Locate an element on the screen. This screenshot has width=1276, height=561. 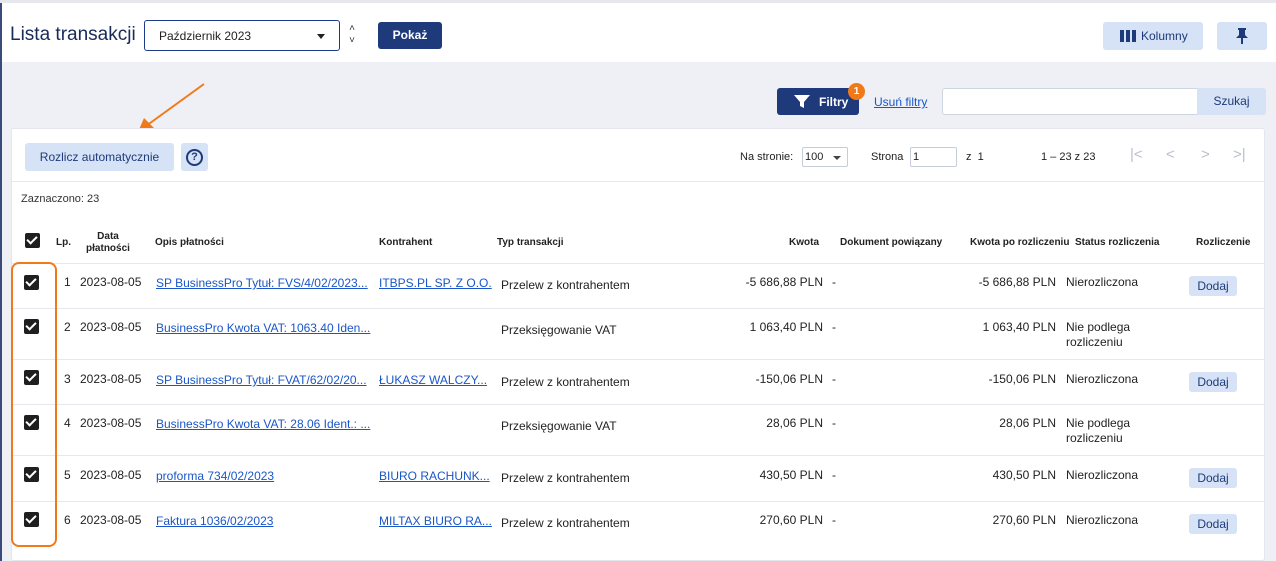
row-amount: 430,50 PLN is located at coordinates (791, 475).